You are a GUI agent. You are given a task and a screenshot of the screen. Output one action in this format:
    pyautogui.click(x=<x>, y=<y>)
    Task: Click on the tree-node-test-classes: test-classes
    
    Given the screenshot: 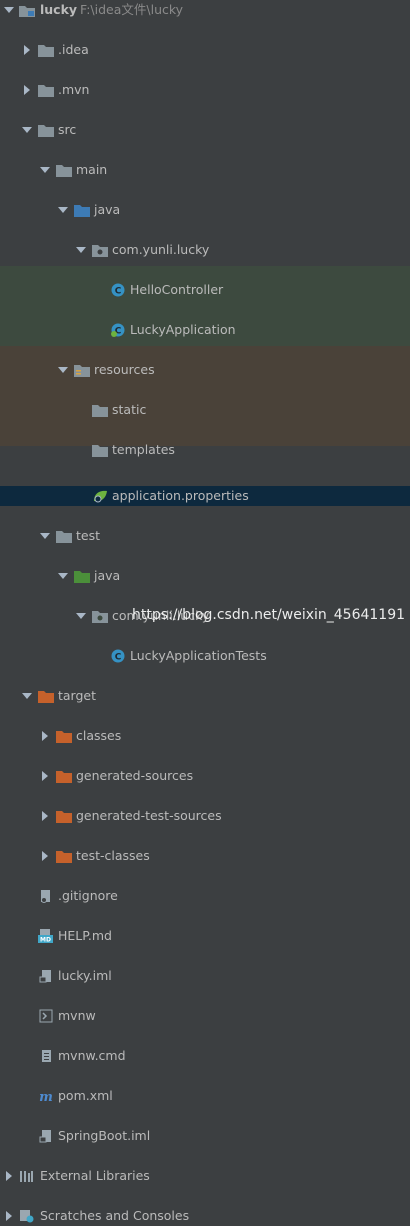 What is the action you would take?
    pyautogui.click(x=205, y=856)
    